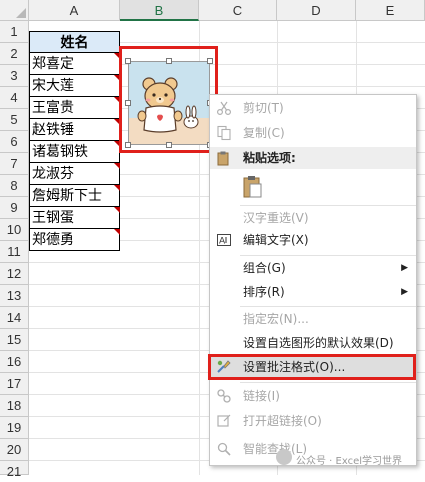 This screenshot has width=425, height=482. Describe the element at coordinates (223, 158) in the screenshot. I see `clipboard-icon` at that location.